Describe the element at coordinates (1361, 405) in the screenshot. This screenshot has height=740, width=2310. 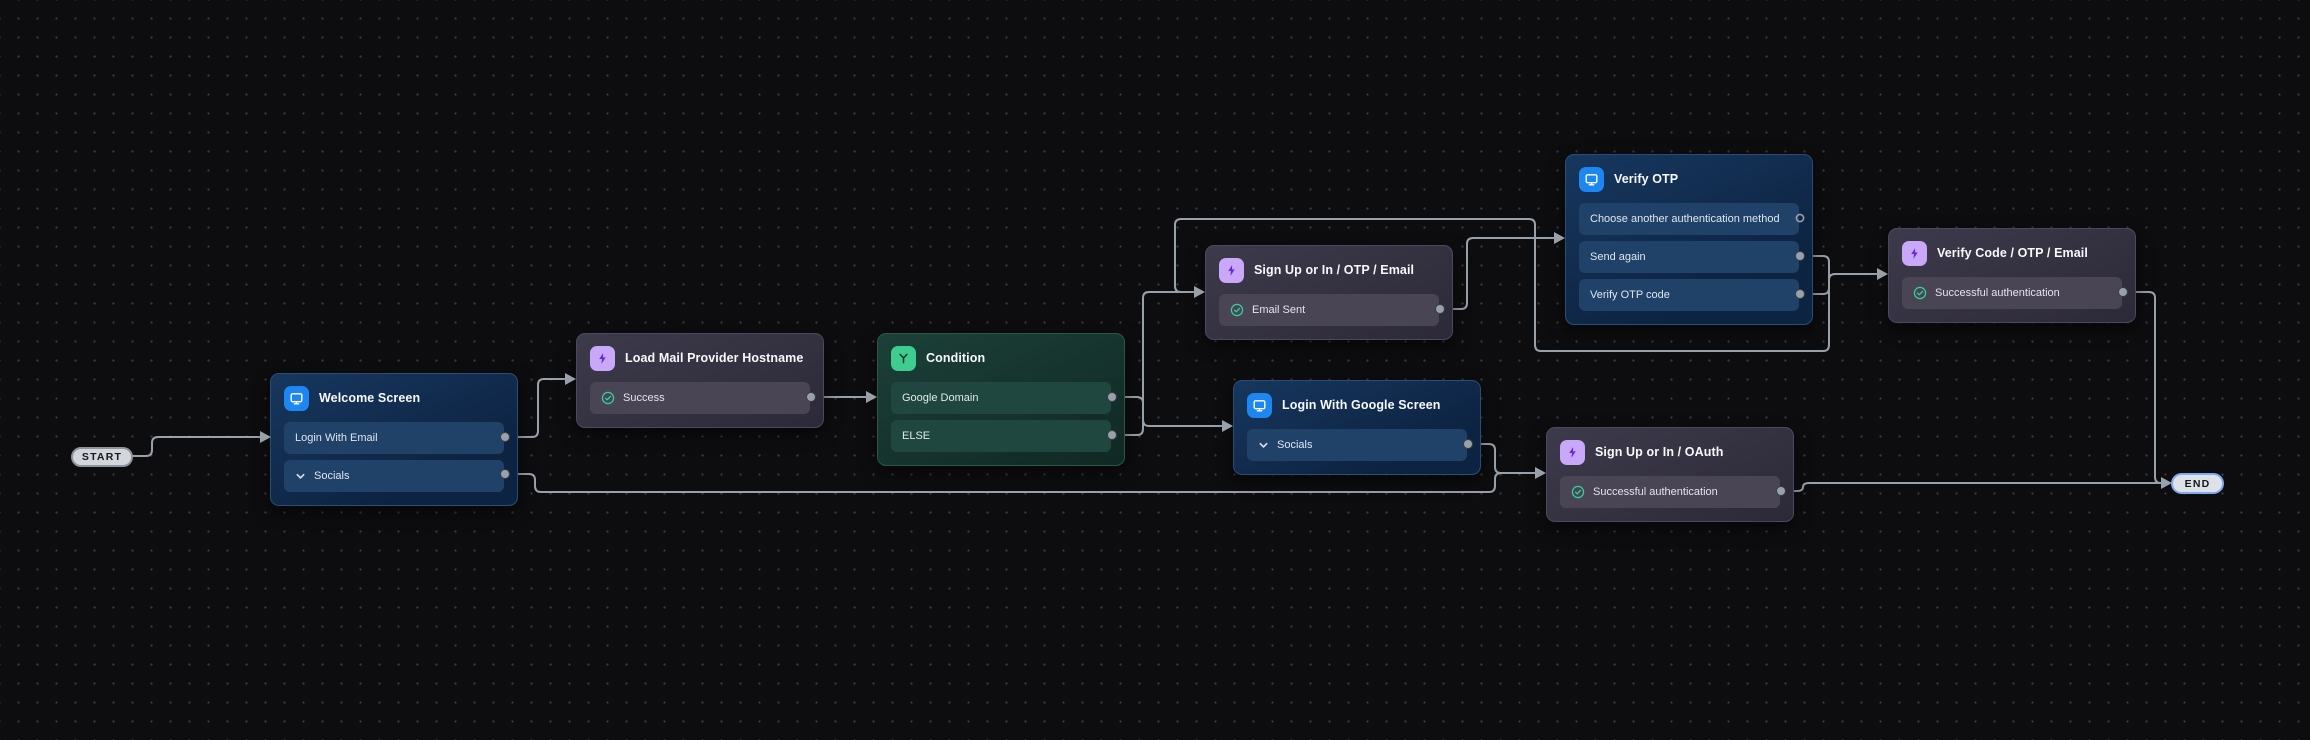
I see `node-title: Login With Google Screen` at that location.